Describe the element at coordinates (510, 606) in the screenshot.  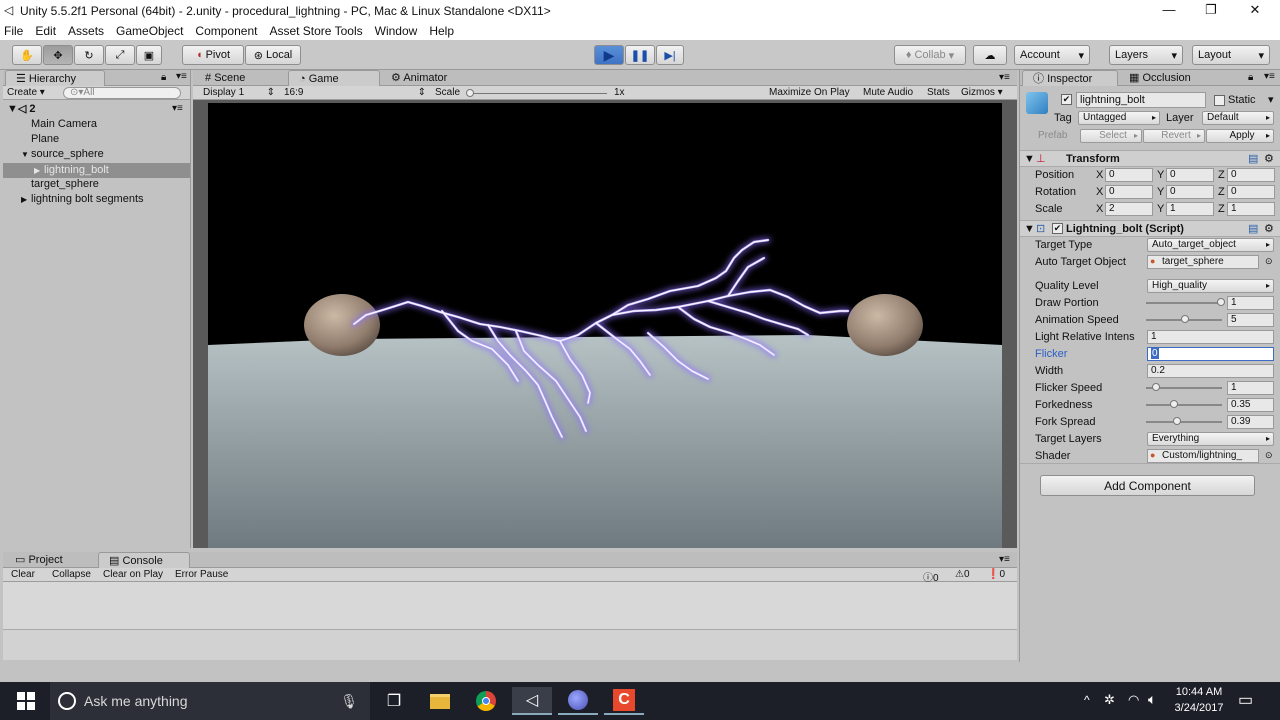
I see `console-log-area` at that location.